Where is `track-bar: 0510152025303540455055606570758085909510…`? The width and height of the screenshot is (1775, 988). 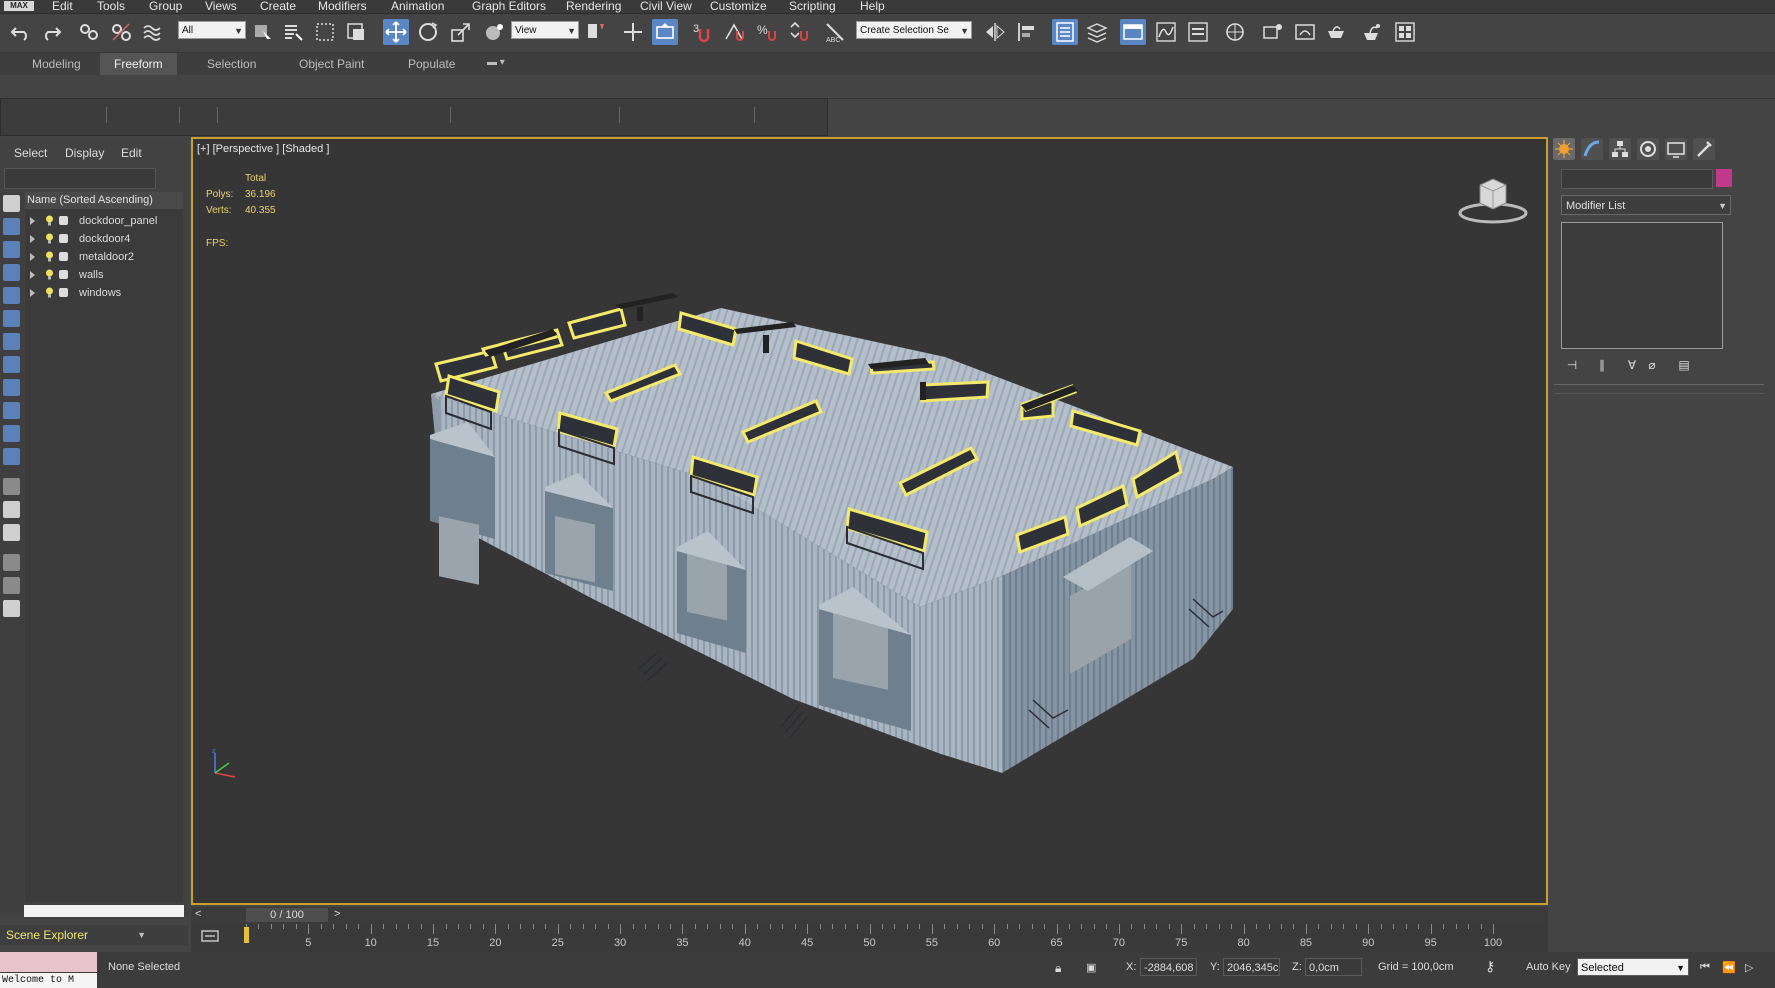 track-bar: 0510152025303540455055606570758085909510… is located at coordinates (869, 938).